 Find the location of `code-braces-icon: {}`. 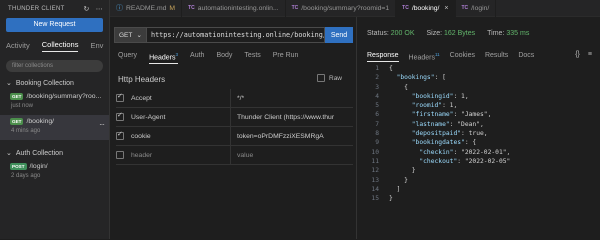

code-braces-icon: {} is located at coordinates (577, 54).